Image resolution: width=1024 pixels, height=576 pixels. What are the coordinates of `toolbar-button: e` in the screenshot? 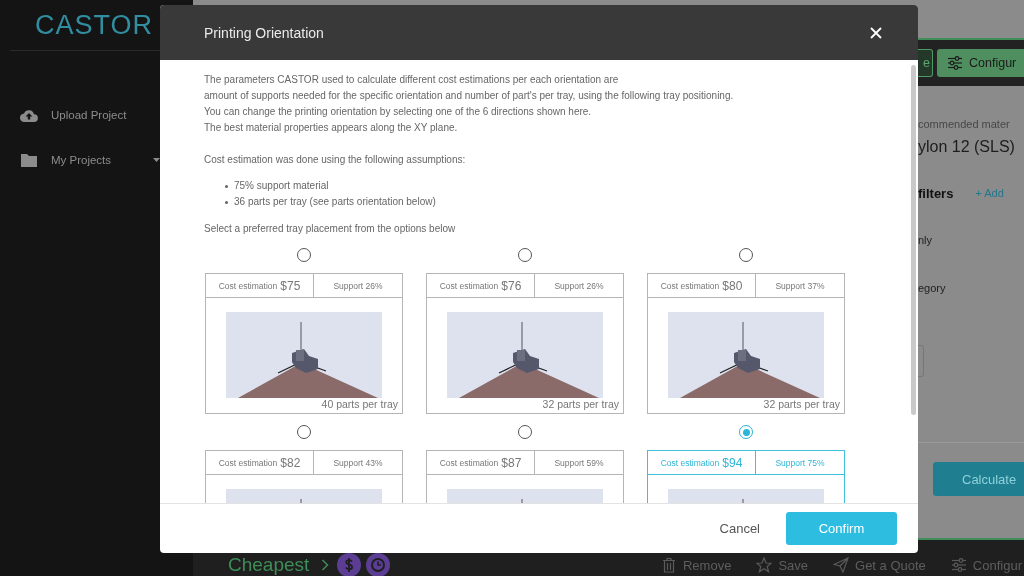 It's located at (925, 63).